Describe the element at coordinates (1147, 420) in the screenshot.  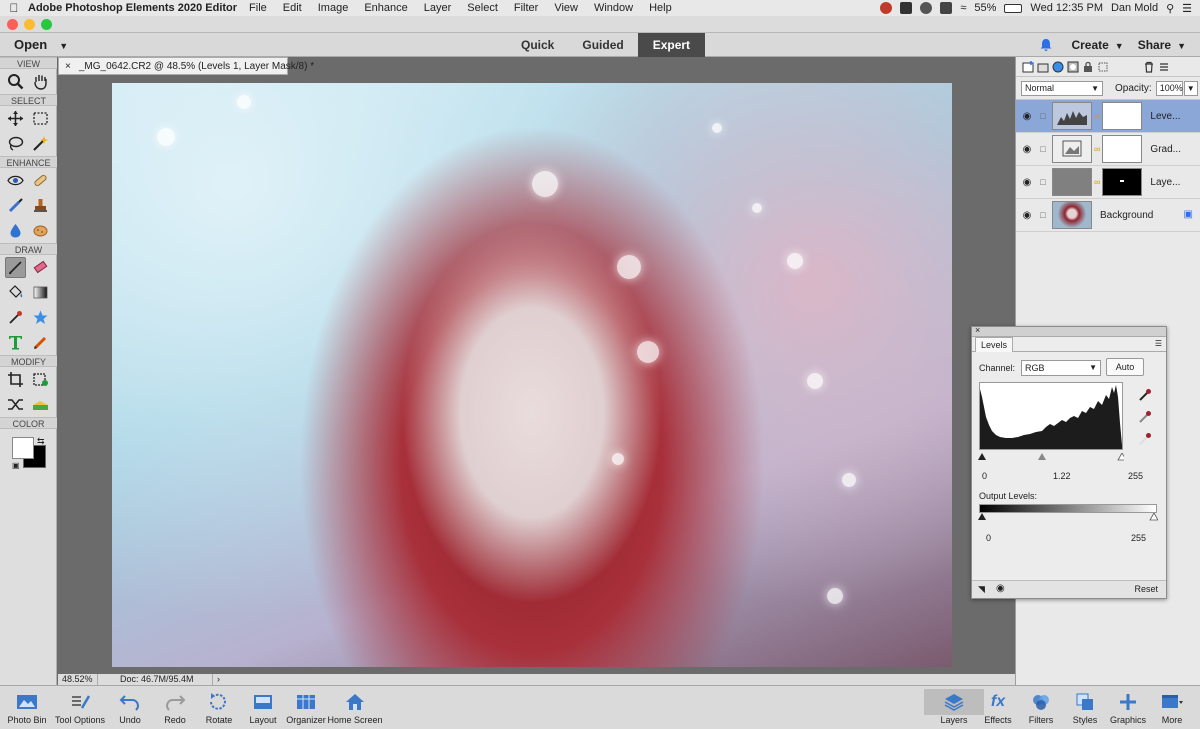
I see `gray-point-eyedropper` at that location.